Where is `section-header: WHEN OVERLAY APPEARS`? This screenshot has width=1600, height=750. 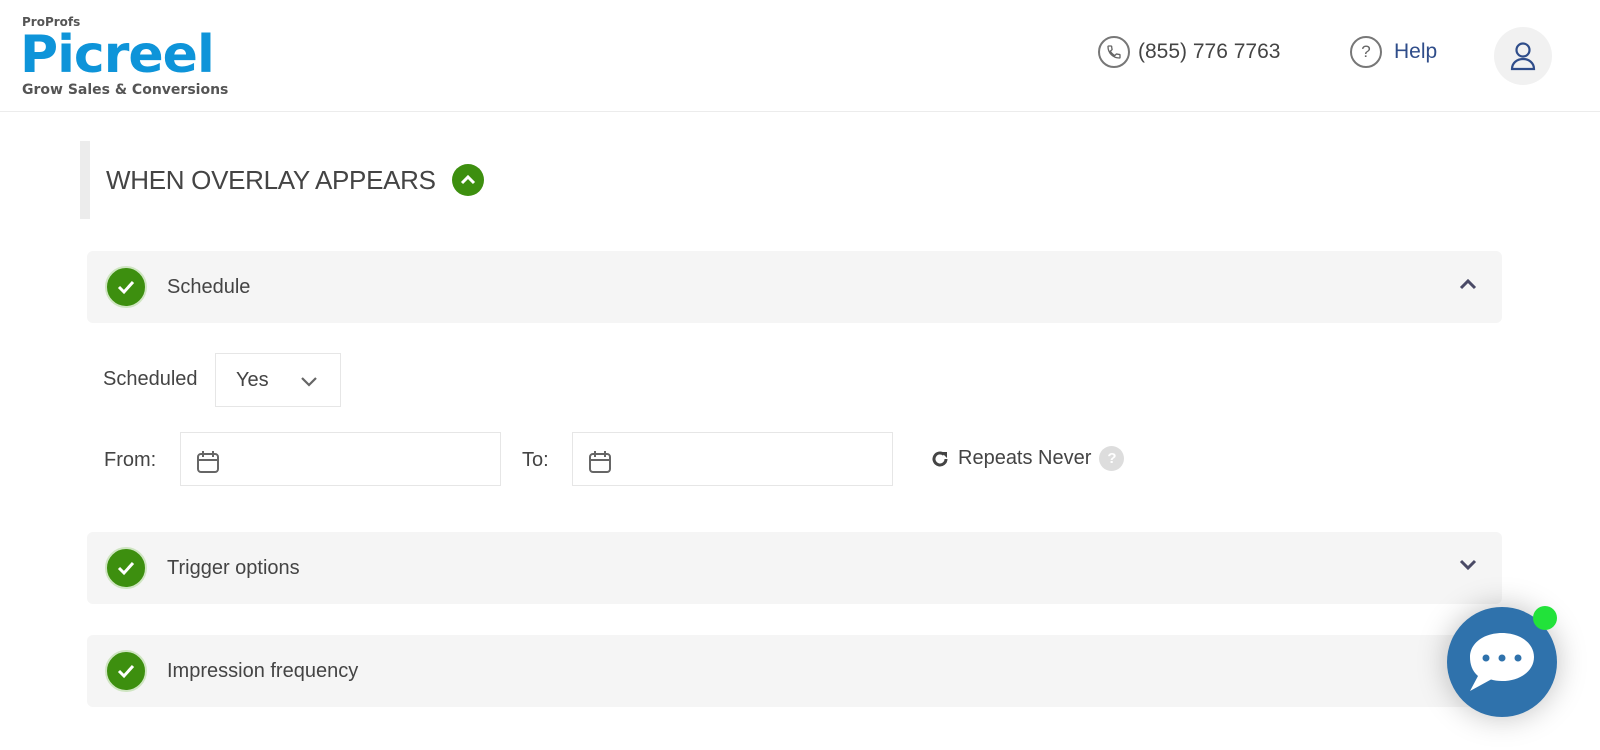 section-header: WHEN OVERLAY APPEARS is located at coordinates (282, 180).